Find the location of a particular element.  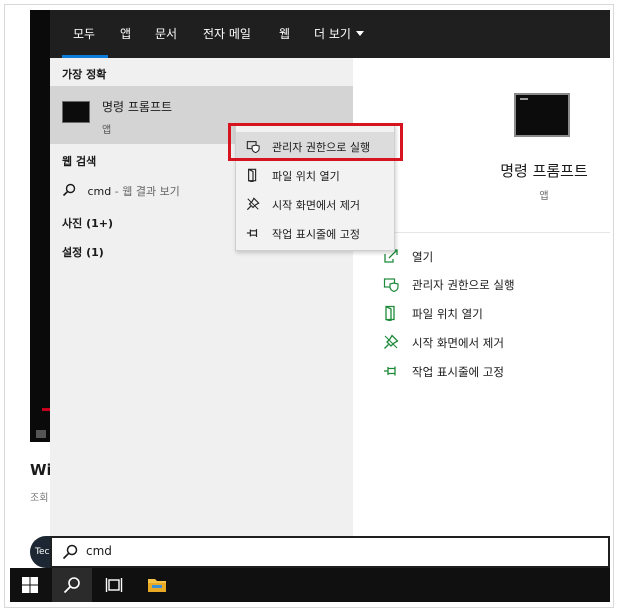

taskbar-search-button is located at coordinates (72, 585).